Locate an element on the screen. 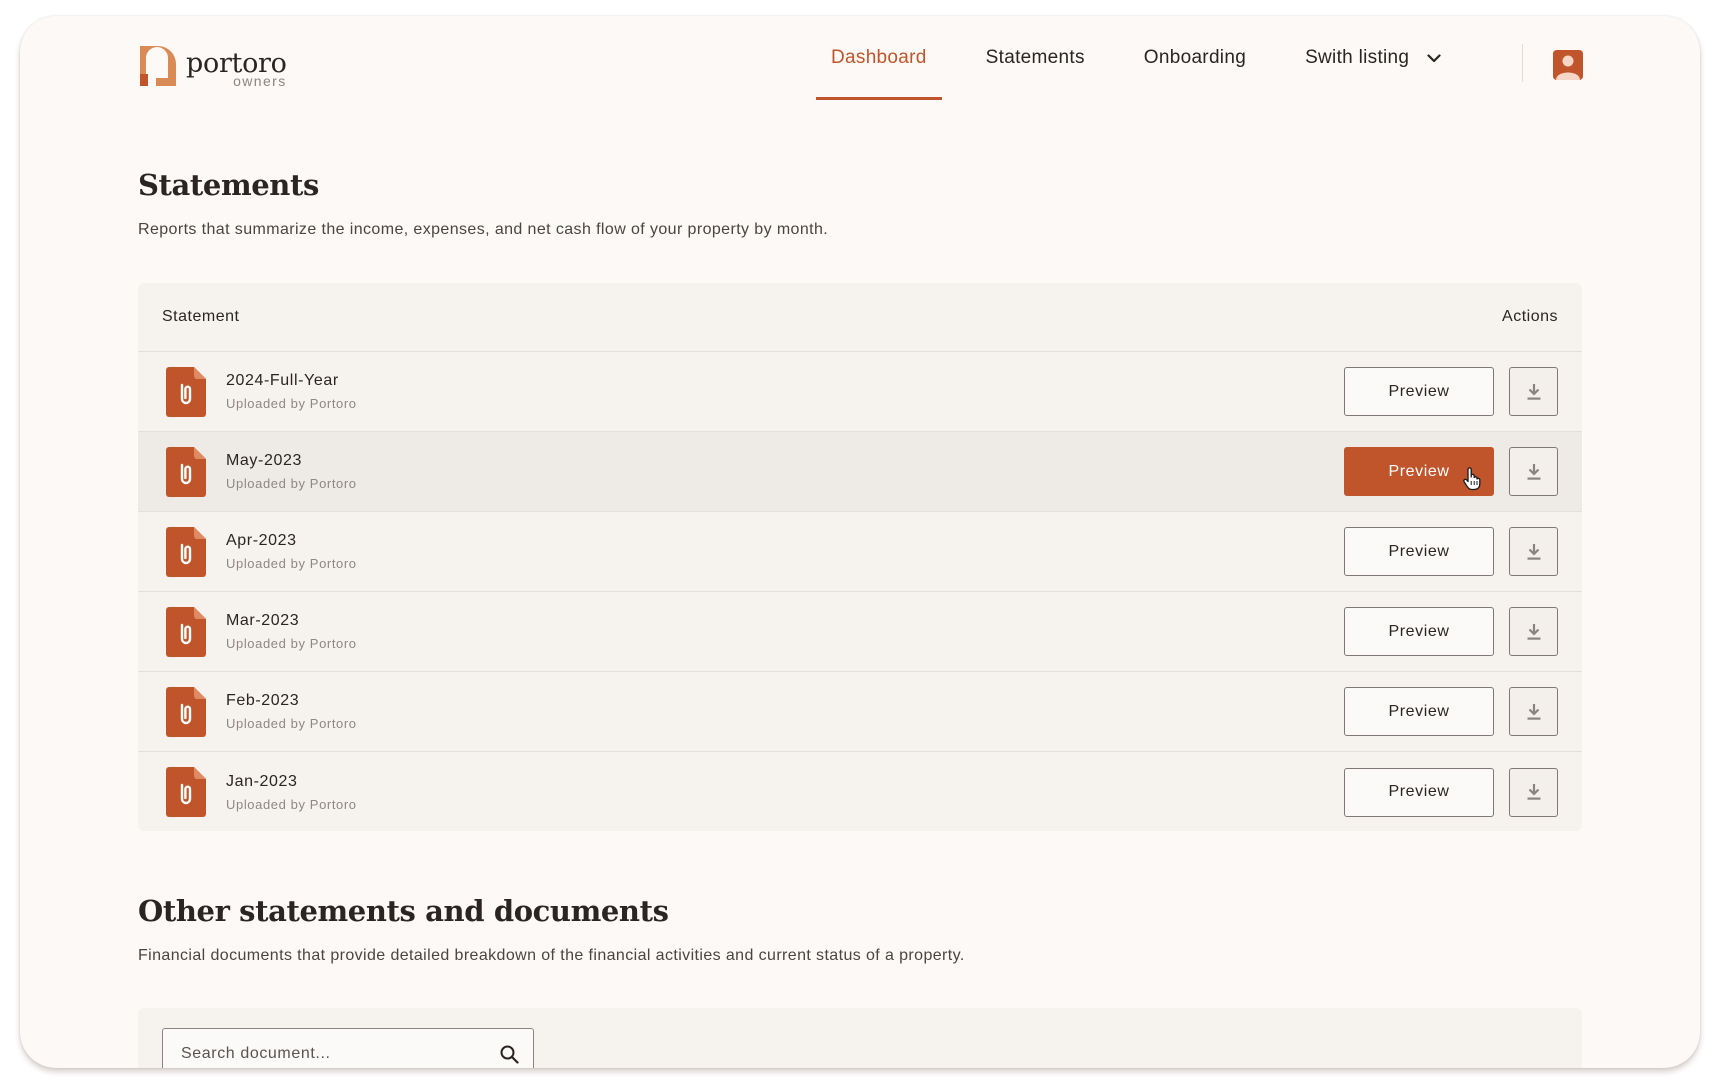 The image size is (1720, 1088). nav-dashboard-label: Dashboard is located at coordinates (879, 57).